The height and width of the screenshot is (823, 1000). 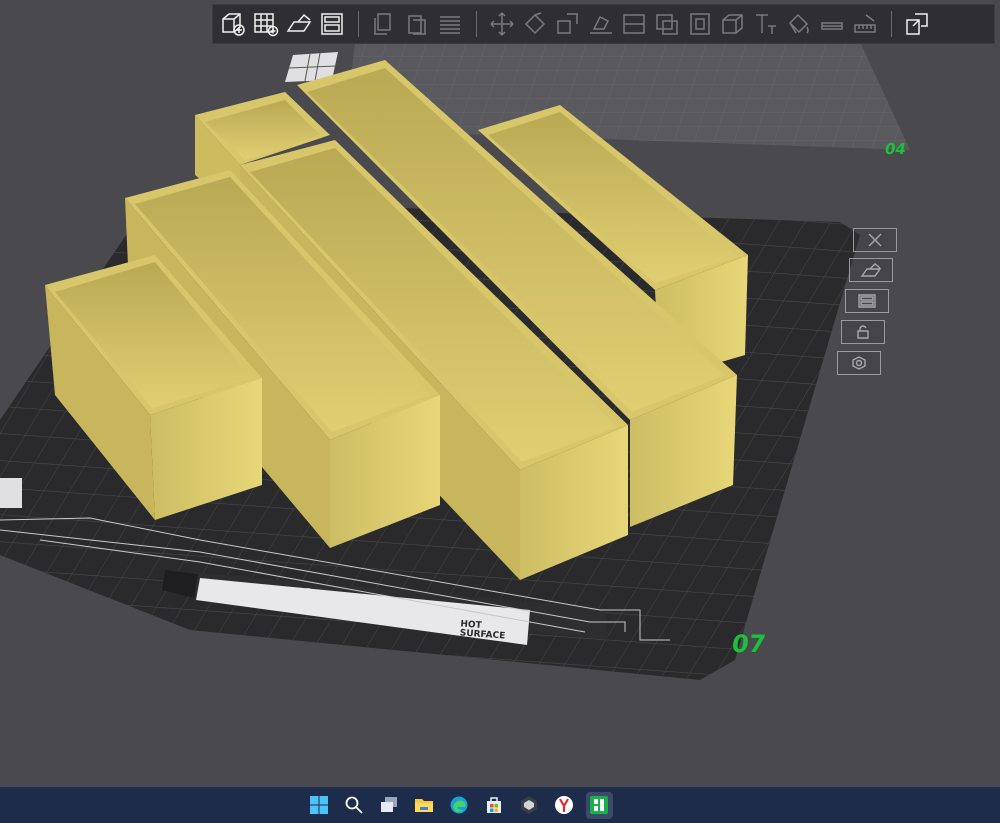 I want to click on search-button, so click(x=354, y=805).